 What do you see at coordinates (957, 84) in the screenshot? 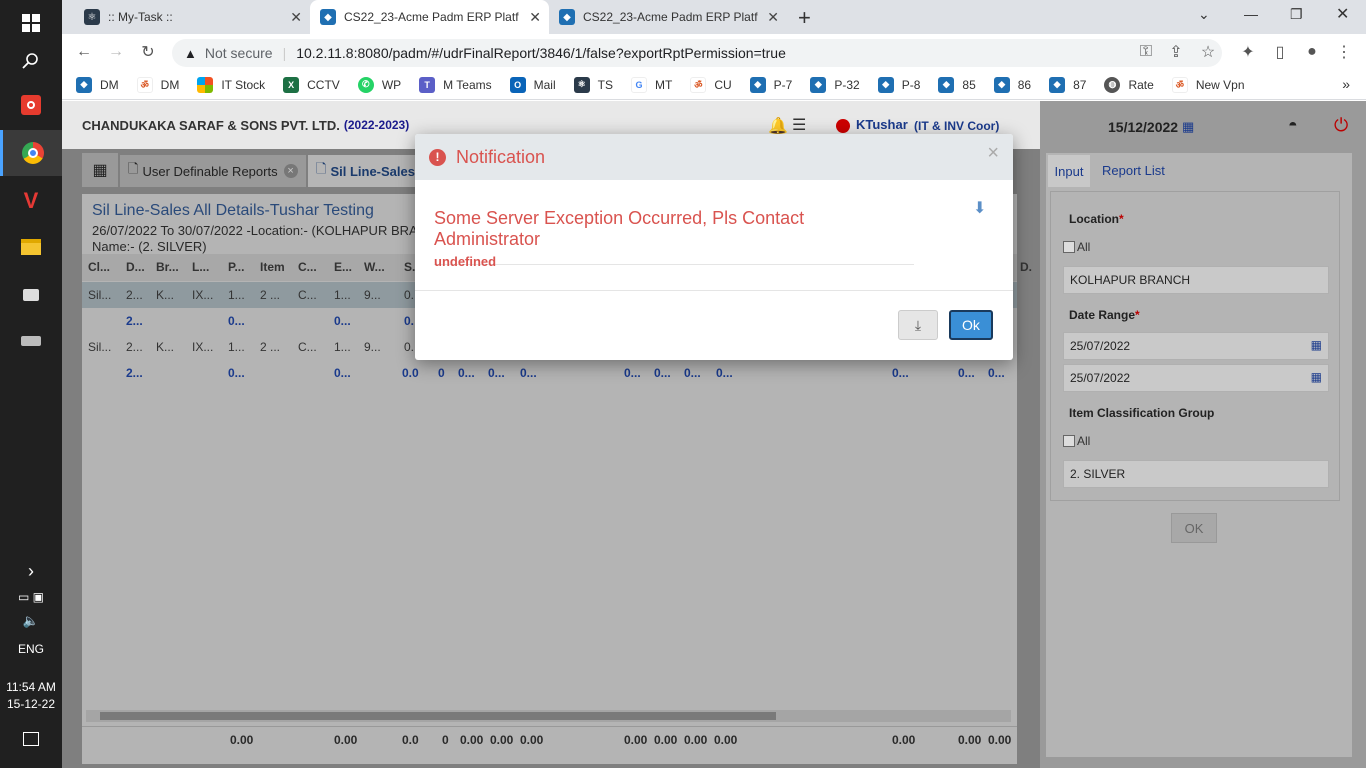
I see `bookmark-85: ◆ 85` at bounding box center [957, 84].